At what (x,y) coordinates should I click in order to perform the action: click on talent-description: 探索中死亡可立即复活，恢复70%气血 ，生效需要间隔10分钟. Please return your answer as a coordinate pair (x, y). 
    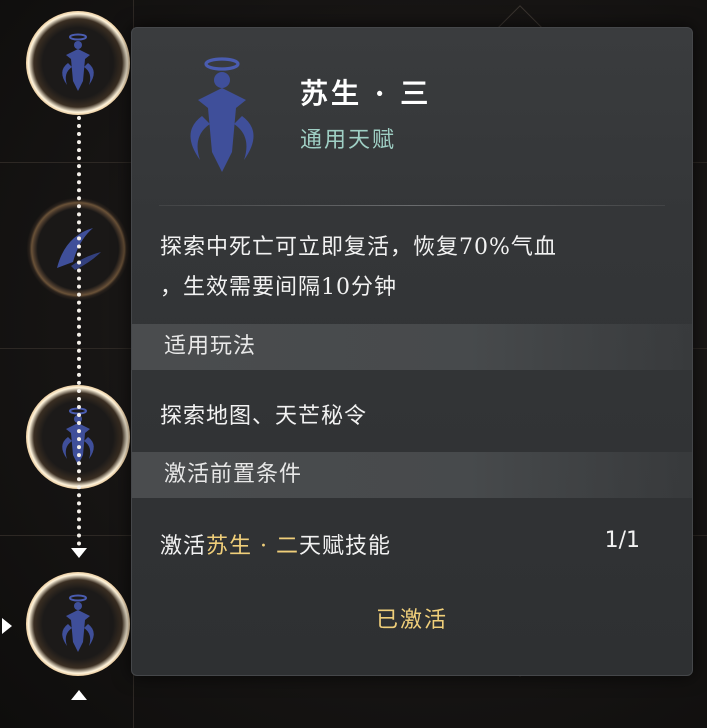
    Looking at the image, I should click on (410, 268).